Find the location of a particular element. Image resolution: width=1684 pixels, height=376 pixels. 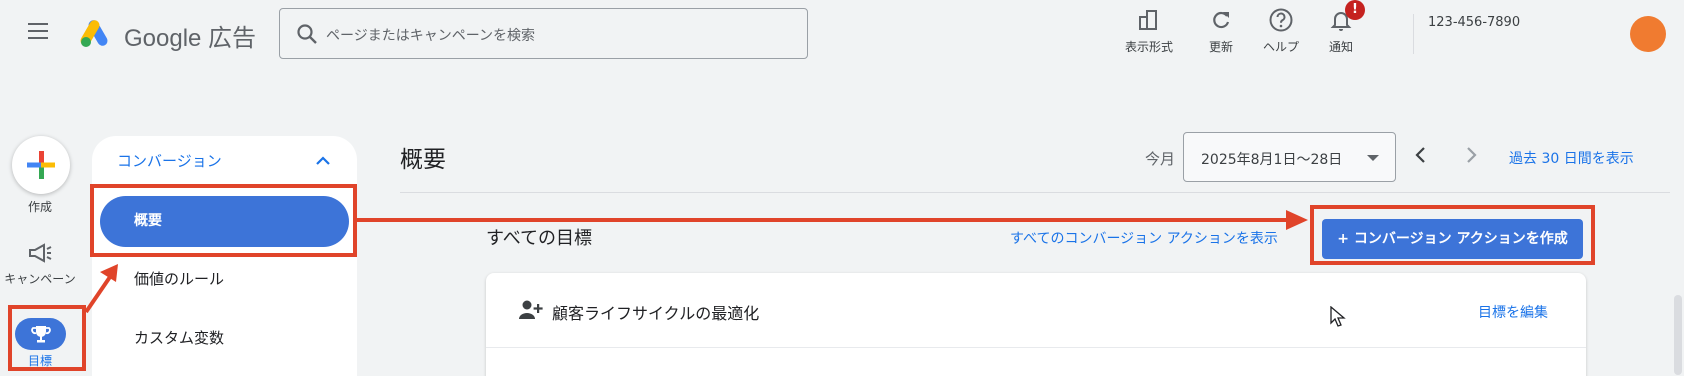

subnav-header: コンバージョン is located at coordinates (169, 160).